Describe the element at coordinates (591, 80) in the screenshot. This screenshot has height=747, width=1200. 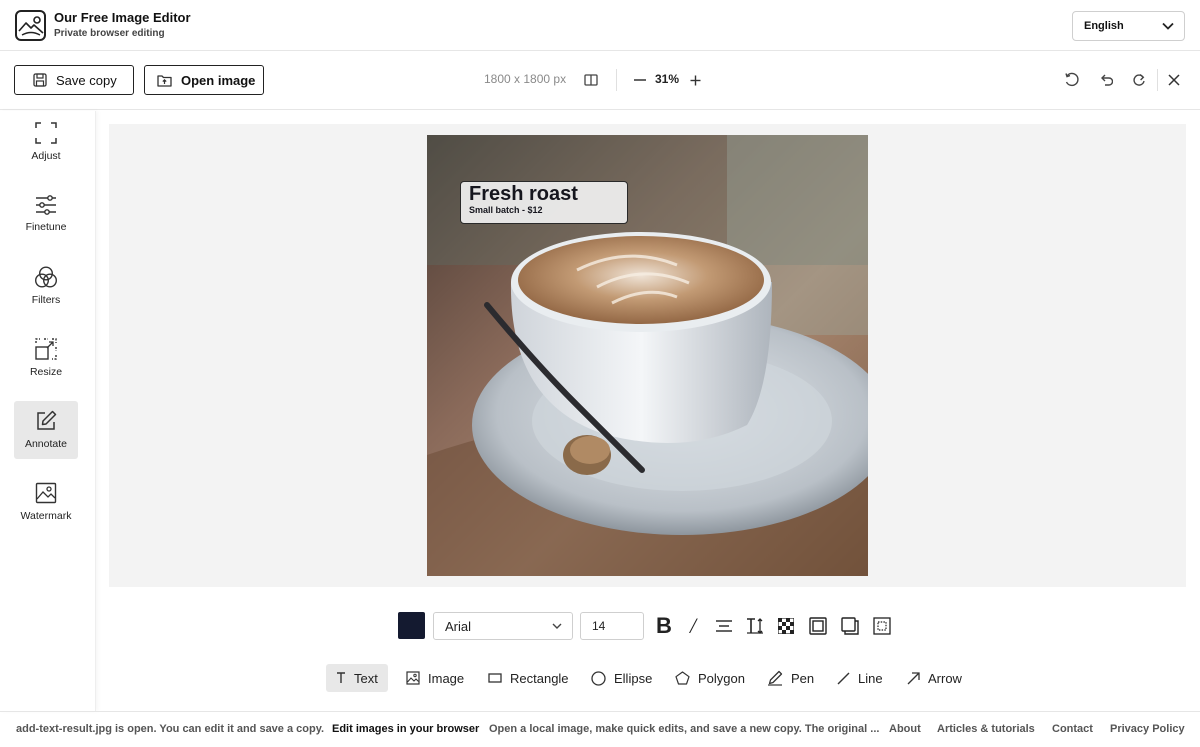
I see `compare-icon` at that location.